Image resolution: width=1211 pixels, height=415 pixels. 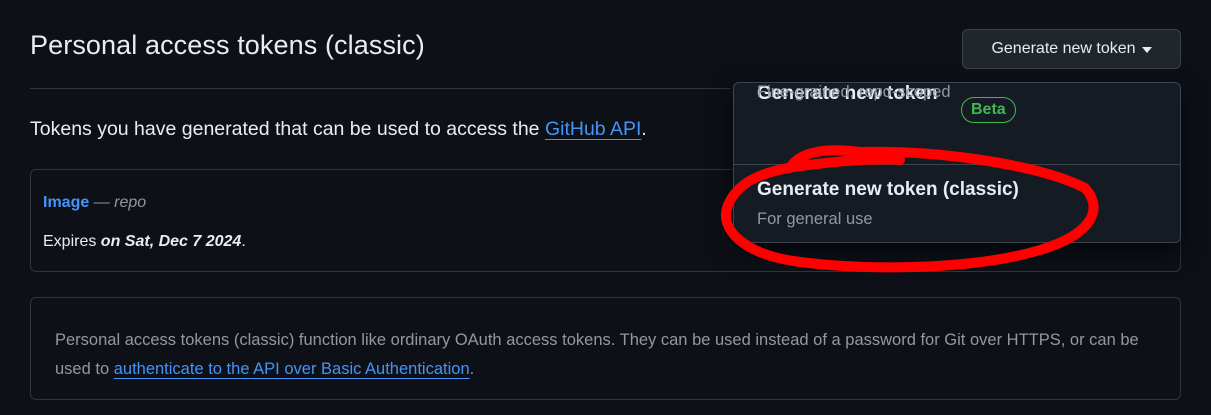 I want to click on menu-item-classic-title: Generate new token (classic), so click(x=888, y=189).